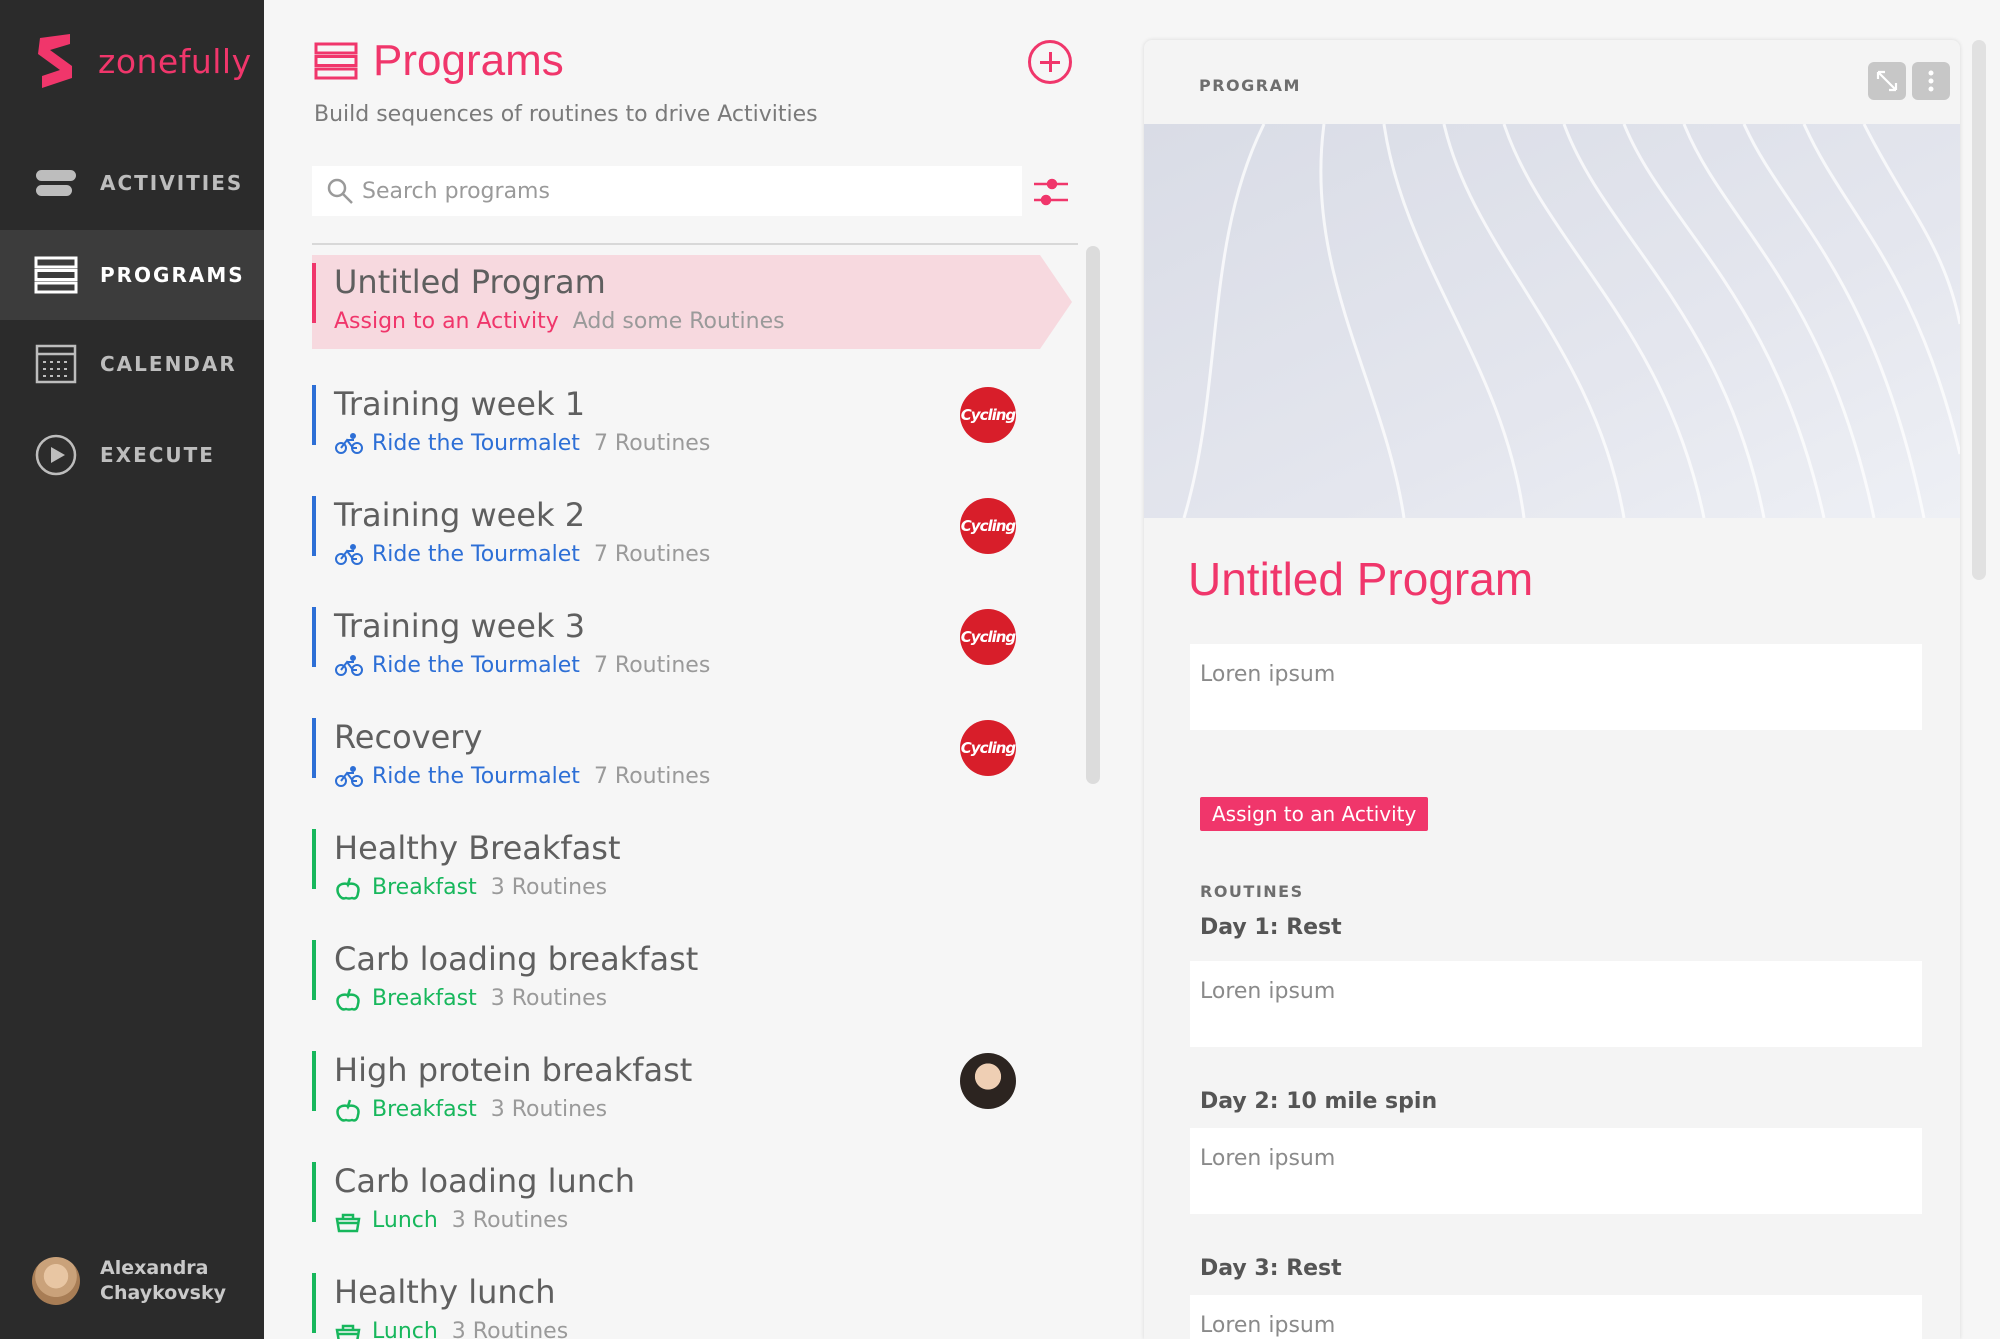 The width and height of the screenshot is (2000, 1339). What do you see at coordinates (460, 515) in the screenshot?
I see `program-title: Training week 2` at bounding box center [460, 515].